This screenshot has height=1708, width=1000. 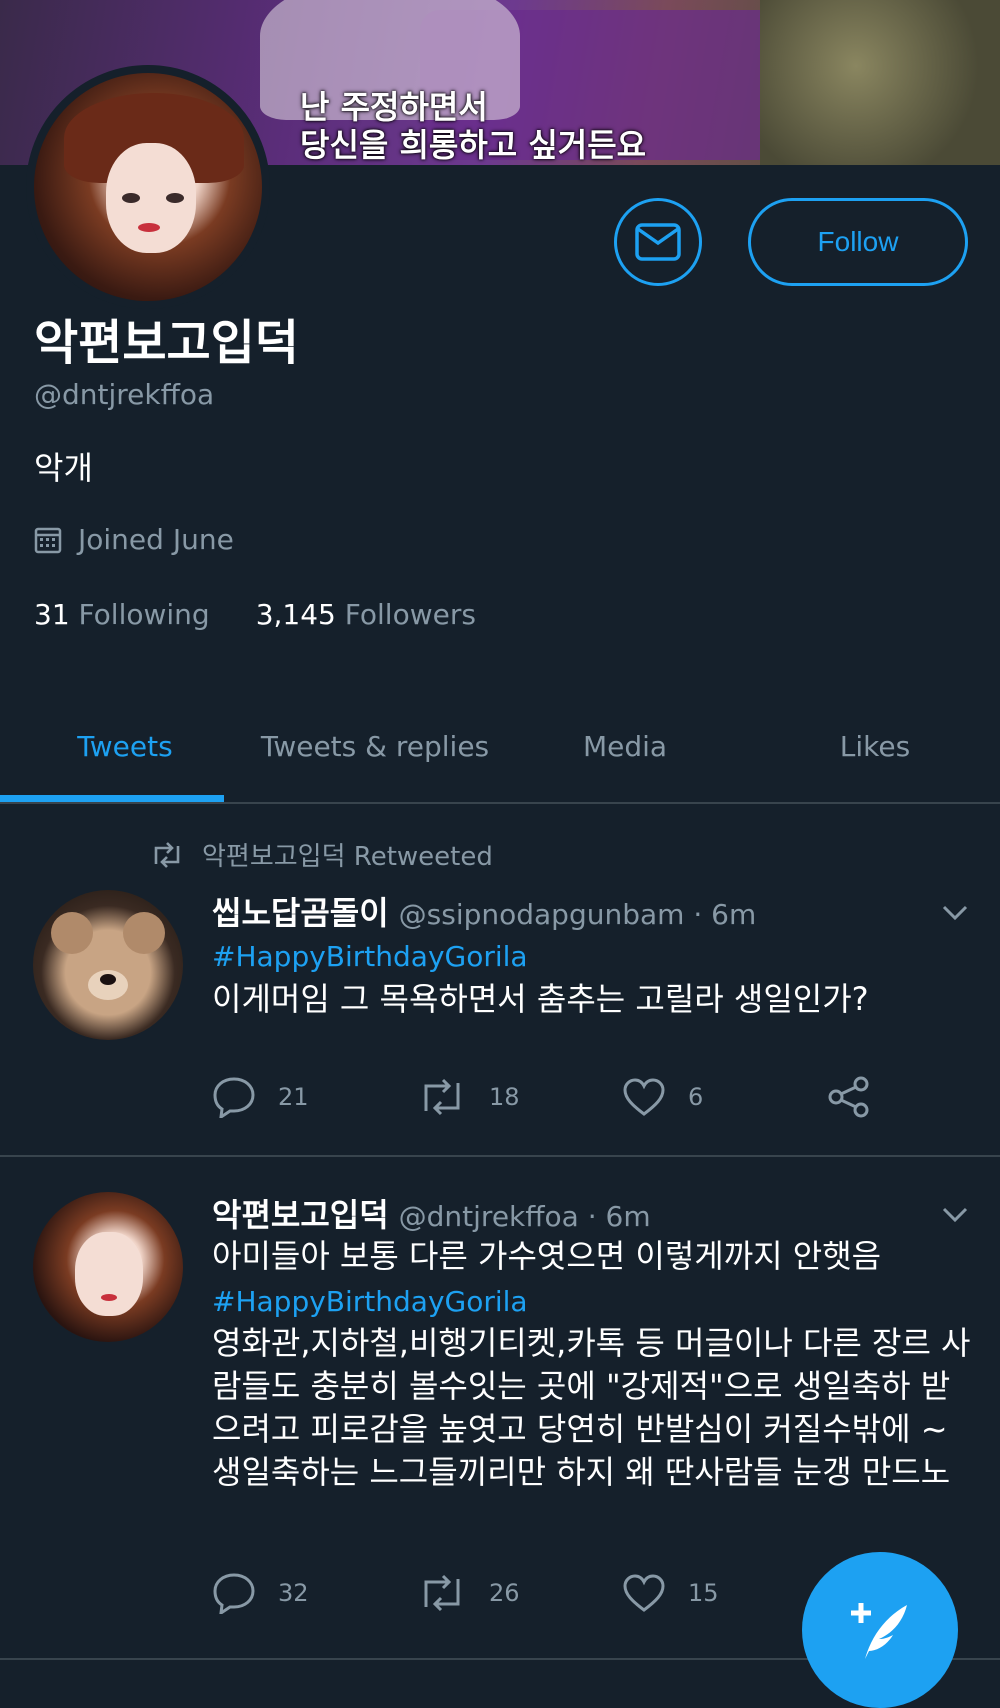 I want to click on followers-label: Followers, so click(x=410, y=614).